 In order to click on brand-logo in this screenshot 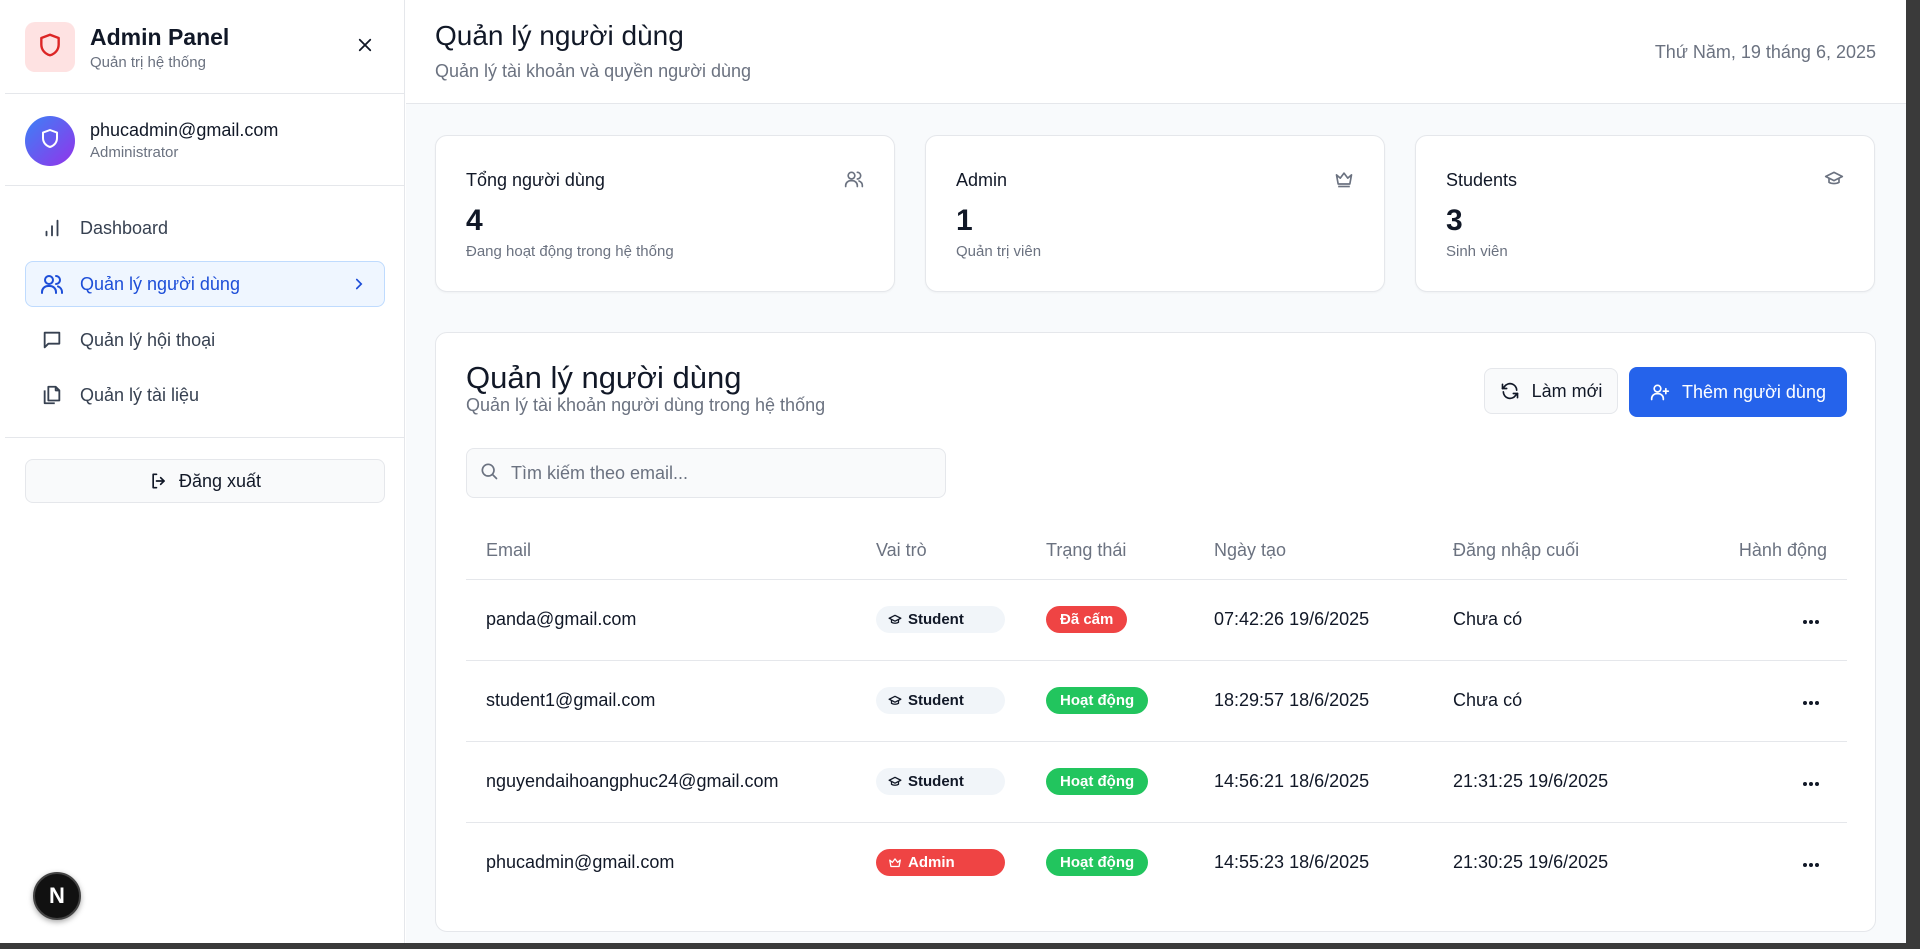, I will do `click(50, 47)`.